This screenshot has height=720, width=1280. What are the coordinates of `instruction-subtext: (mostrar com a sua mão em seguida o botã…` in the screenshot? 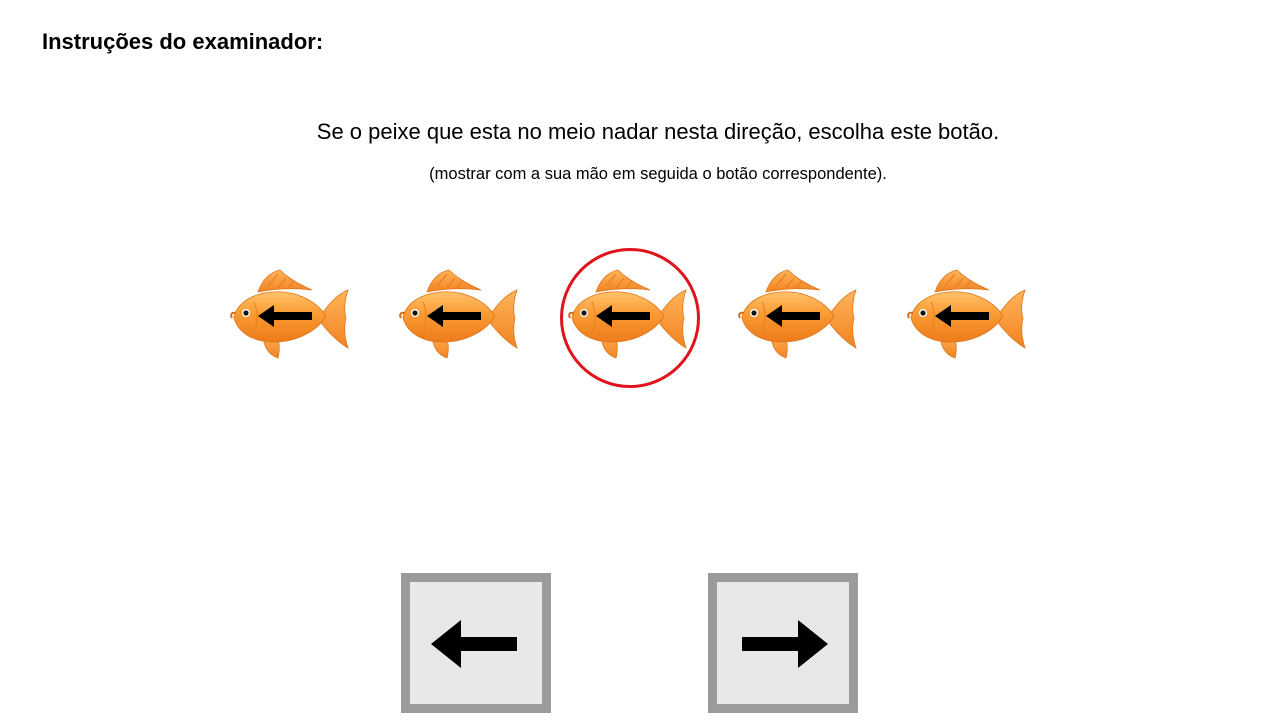 It's located at (658, 174).